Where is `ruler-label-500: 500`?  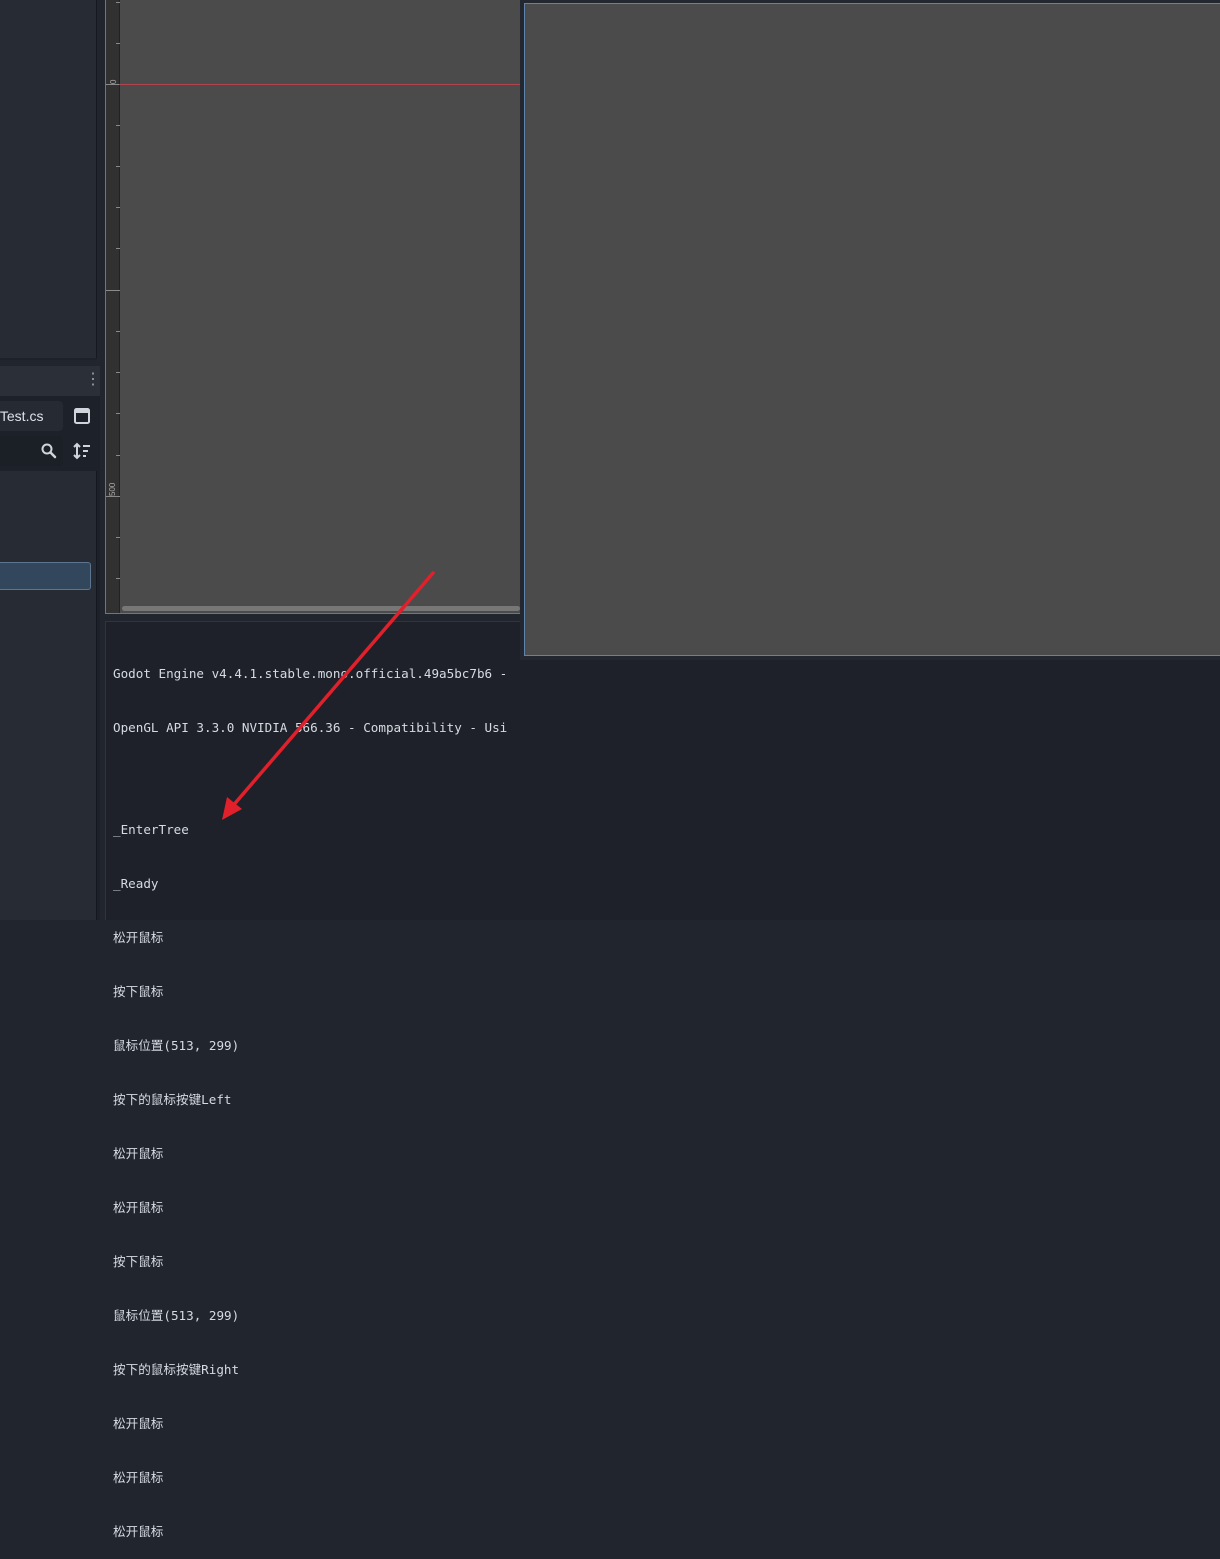
ruler-label-500: 500 is located at coordinates (112, 489).